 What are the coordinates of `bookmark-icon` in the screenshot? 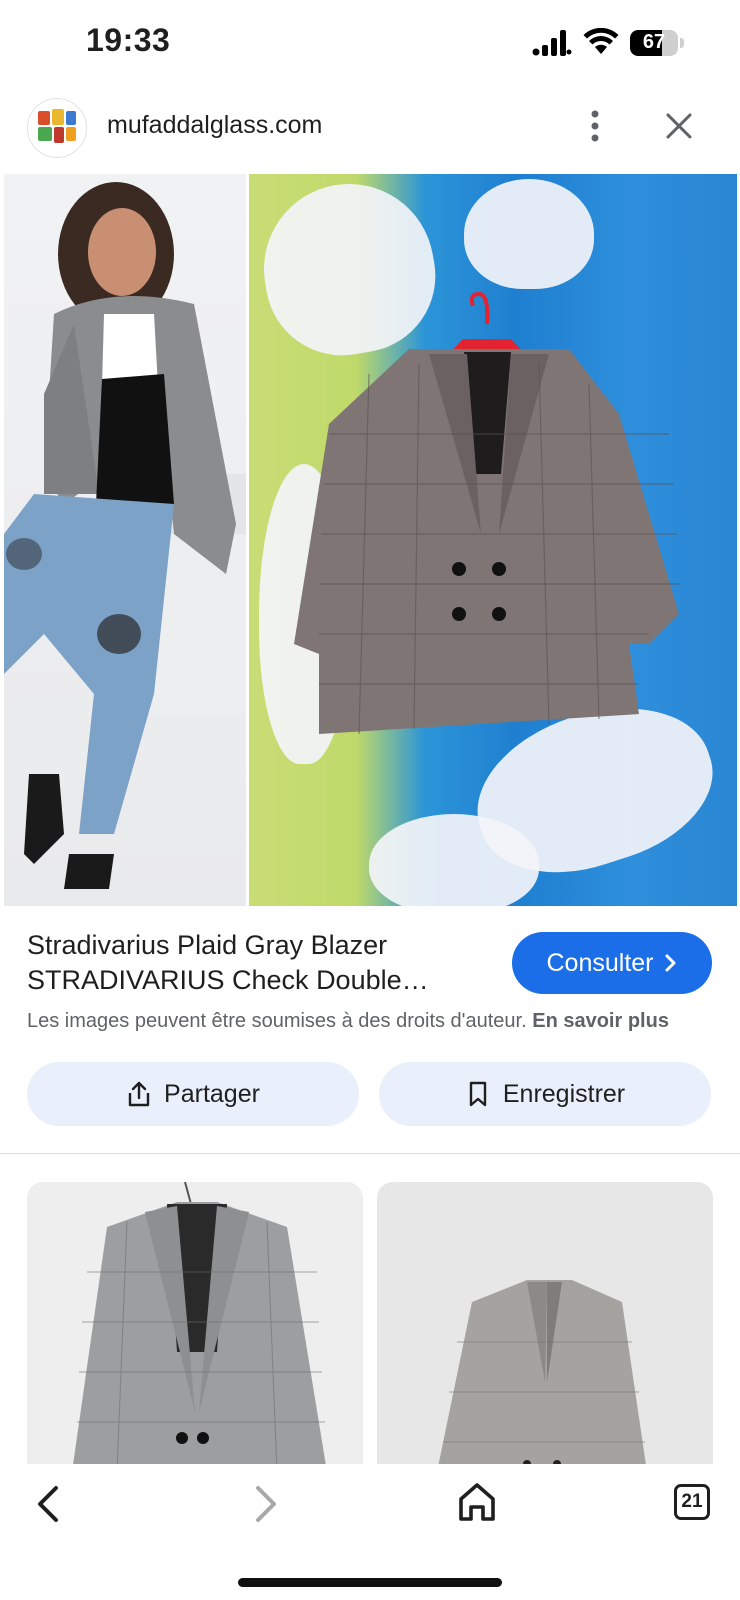 It's located at (478, 1094).